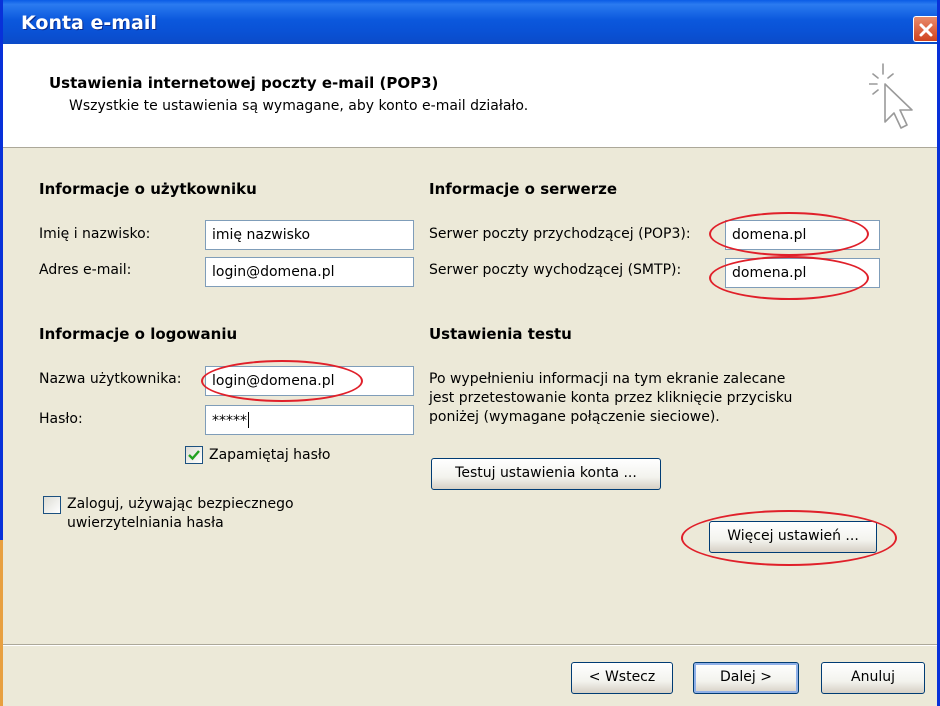 This screenshot has width=940, height=706. What do you see at coordinates (309, 235) in the screenshot?
I see `name-field: imię nazwisko` at bounding box center [309, 235].